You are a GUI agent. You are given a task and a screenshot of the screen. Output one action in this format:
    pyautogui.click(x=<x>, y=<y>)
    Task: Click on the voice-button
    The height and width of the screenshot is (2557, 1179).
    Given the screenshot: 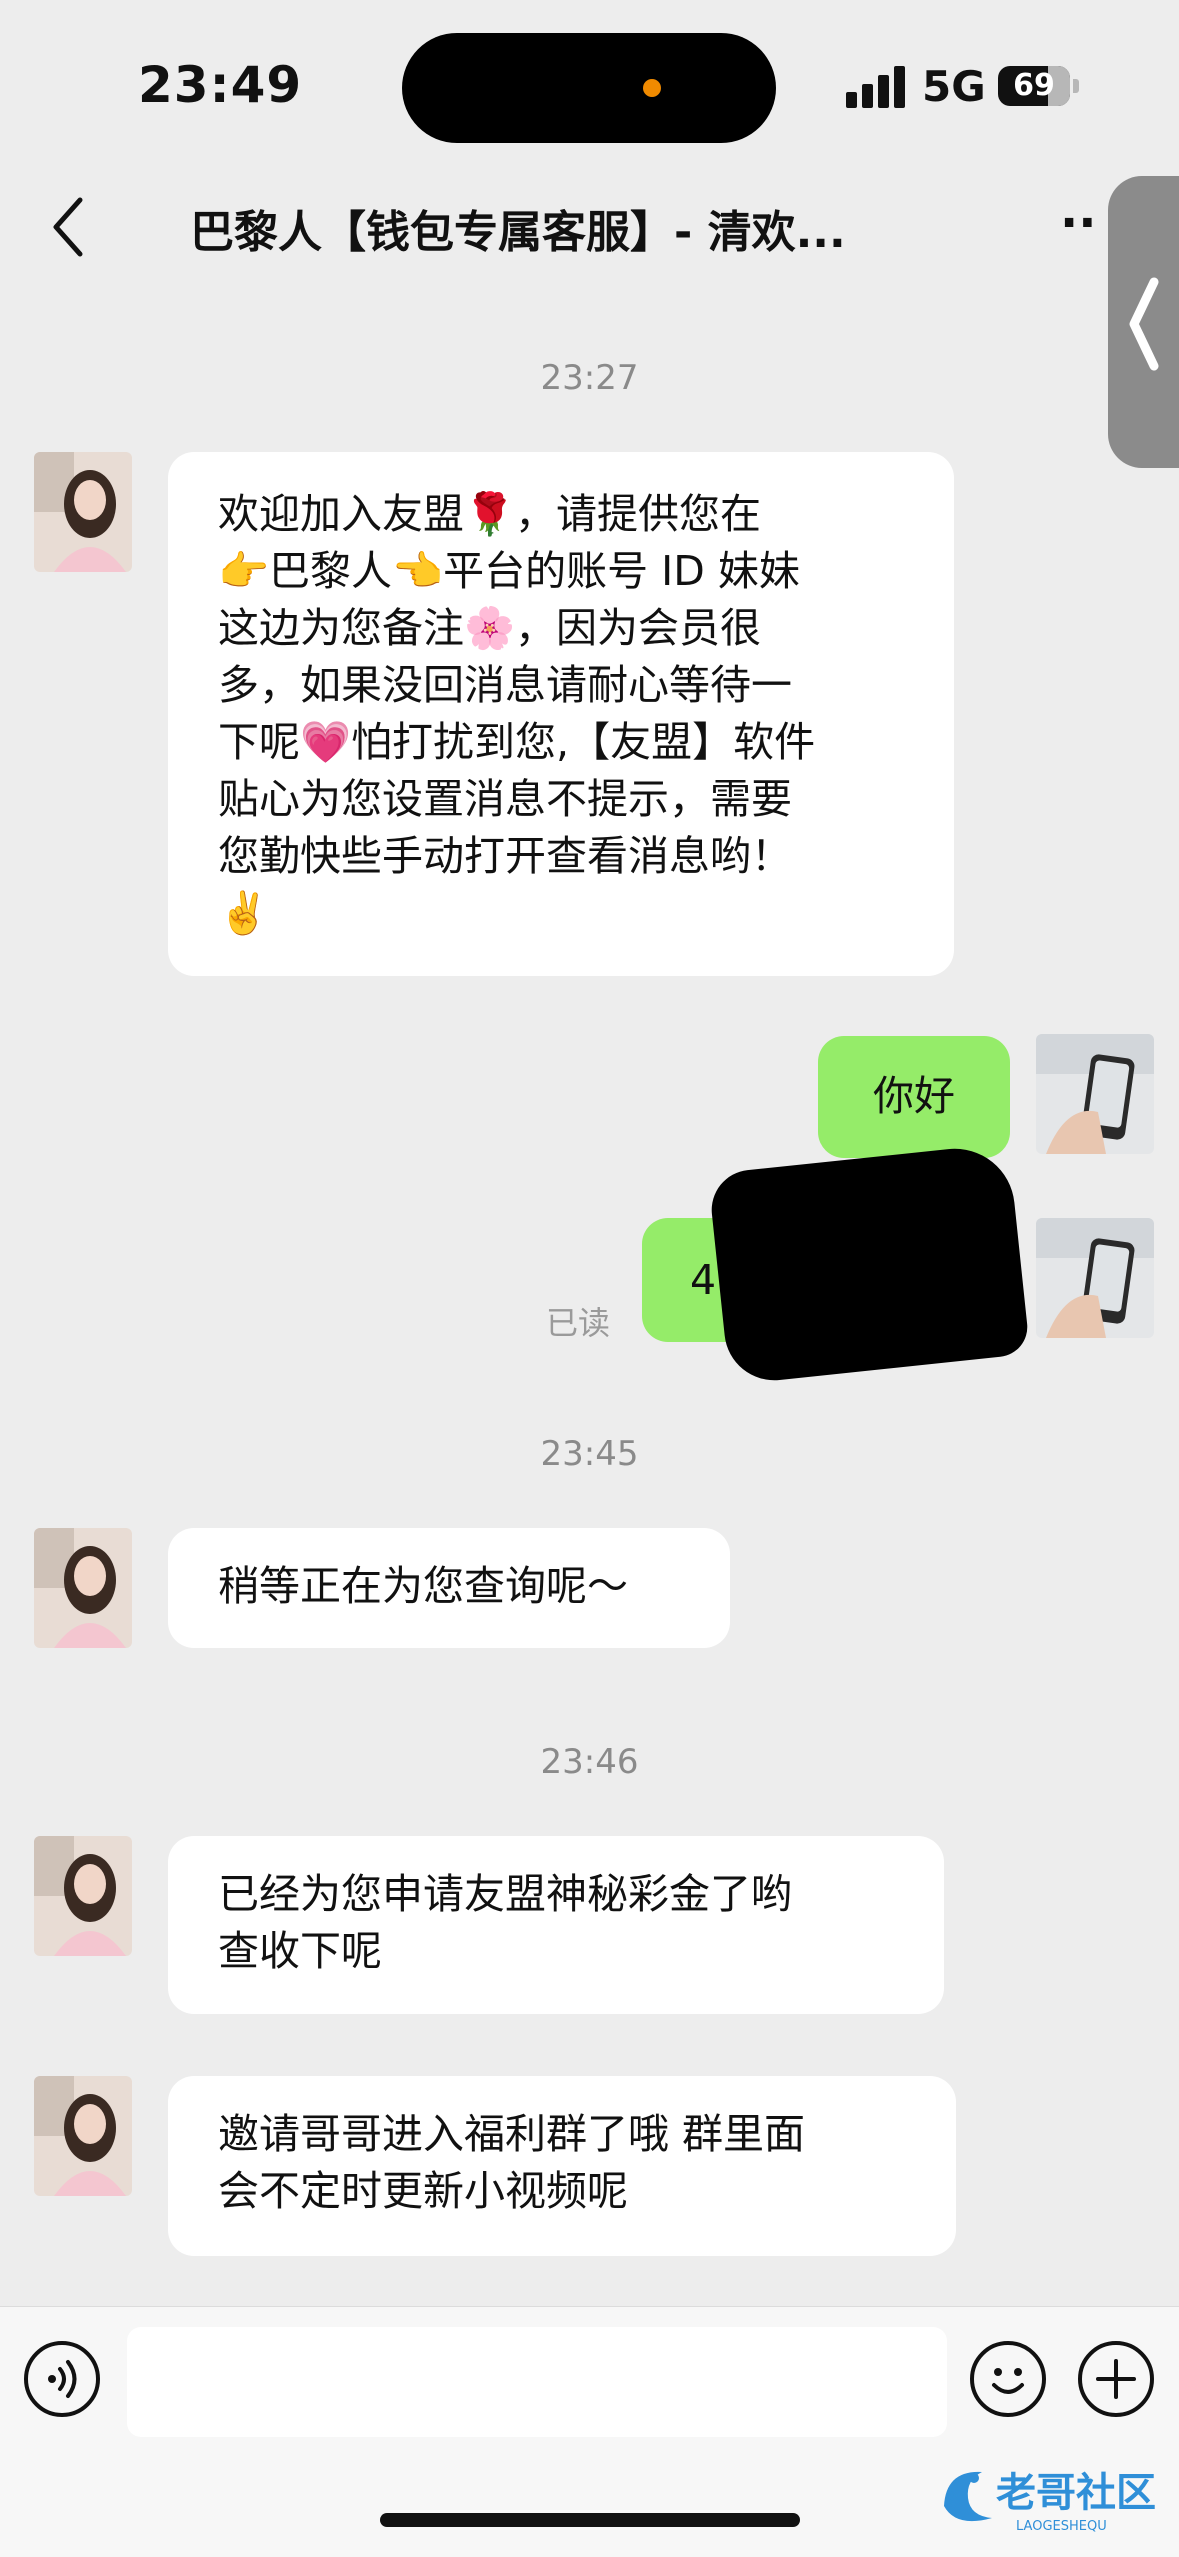 What is the action you would take?
    pyautogui.click(x=62, y=2379)
    